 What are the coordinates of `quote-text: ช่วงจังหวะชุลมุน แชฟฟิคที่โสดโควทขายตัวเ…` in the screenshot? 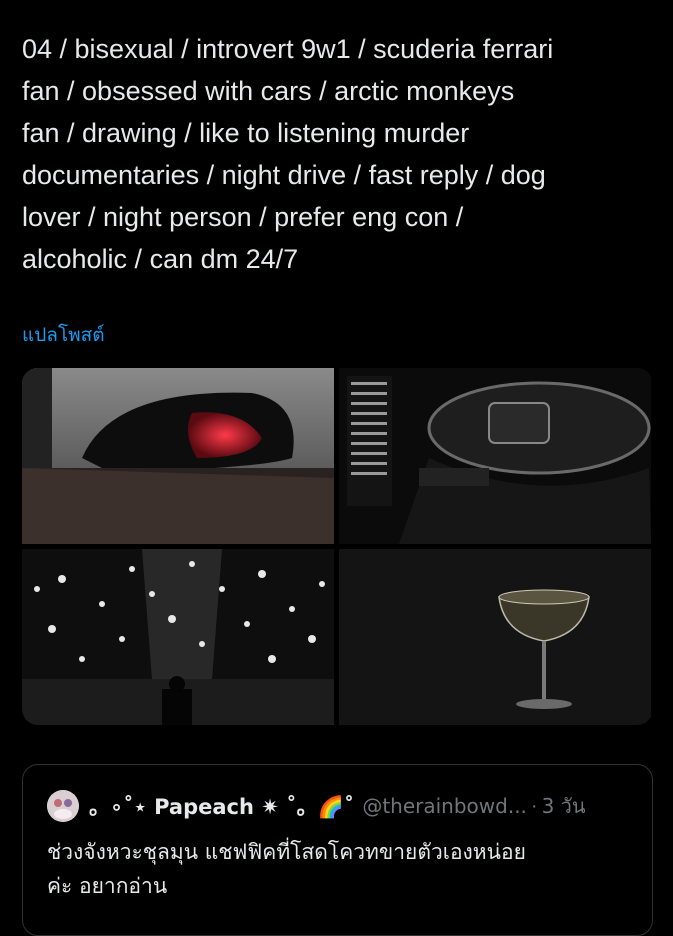 It's located at (286, 869).